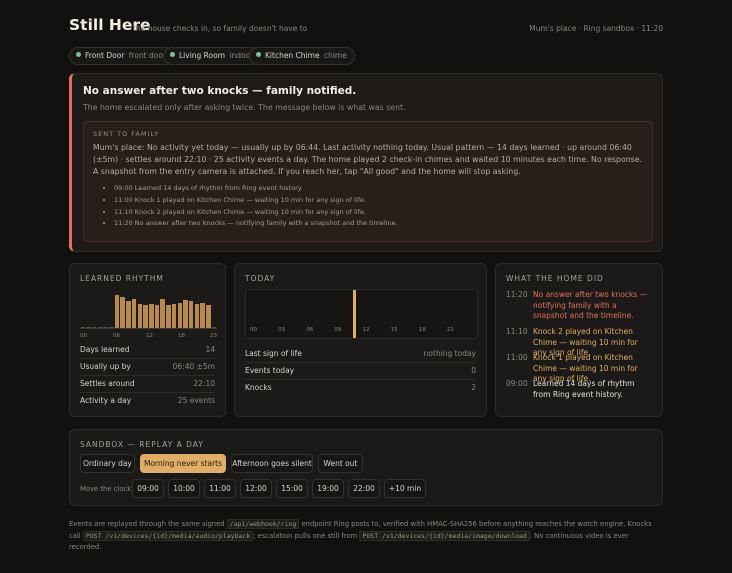 The image size is (732, 573). Describe the element at coordinates (148, 488) in the screenshot. I see `clock-button-0900: 09:00` at that location.